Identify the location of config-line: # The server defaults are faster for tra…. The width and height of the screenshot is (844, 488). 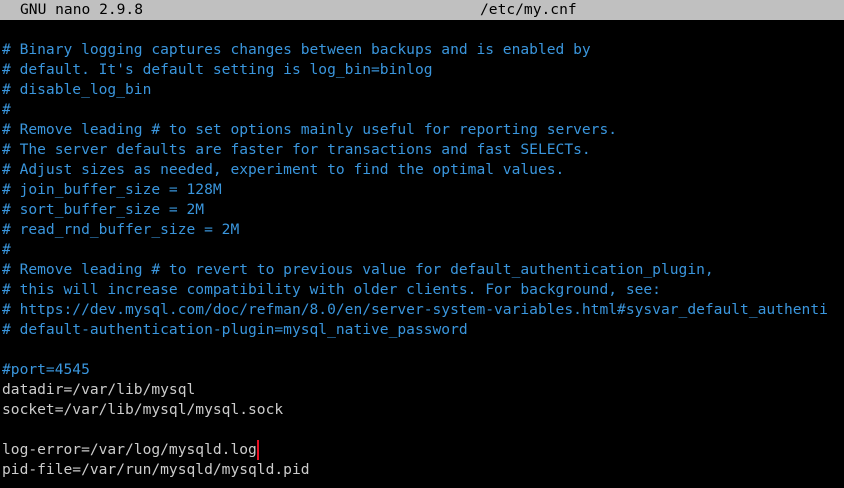
(423, 150).